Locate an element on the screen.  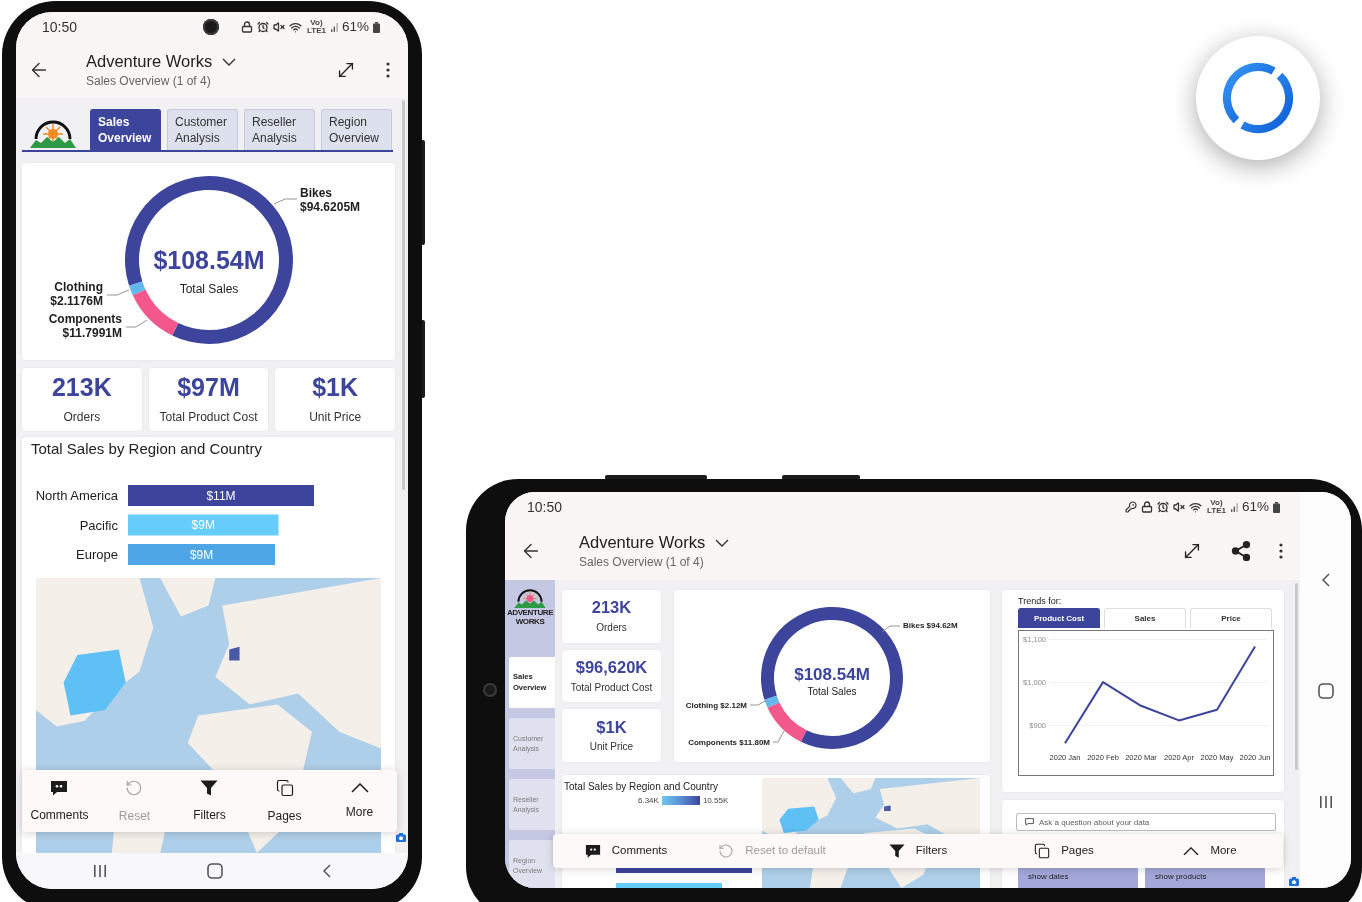
slice-value: $94.62M is located at coordinates (942, 625).